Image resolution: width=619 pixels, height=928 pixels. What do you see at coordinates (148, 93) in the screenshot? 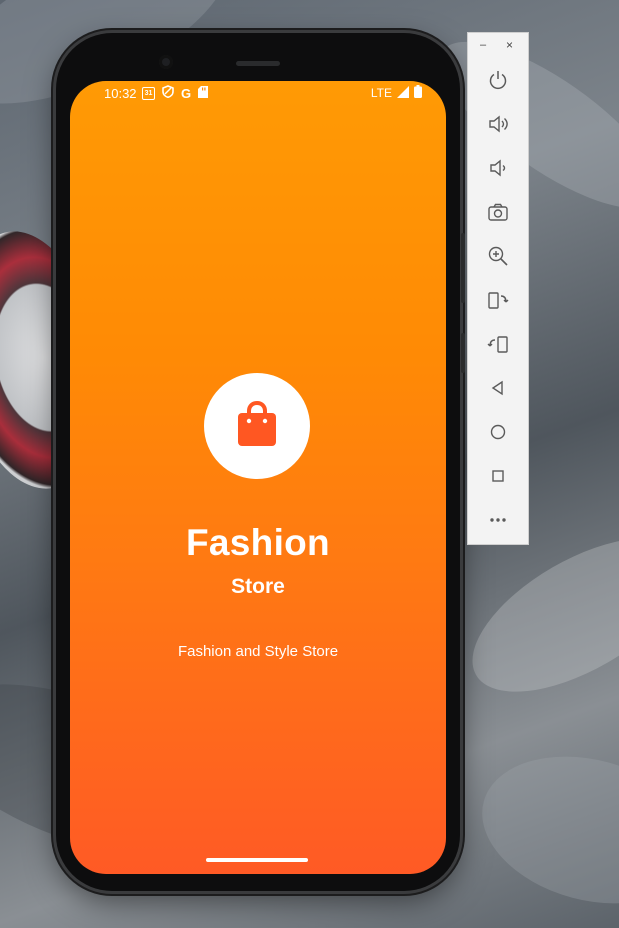
I see `calendar-icon: 31` at bounding box center [148, 93].